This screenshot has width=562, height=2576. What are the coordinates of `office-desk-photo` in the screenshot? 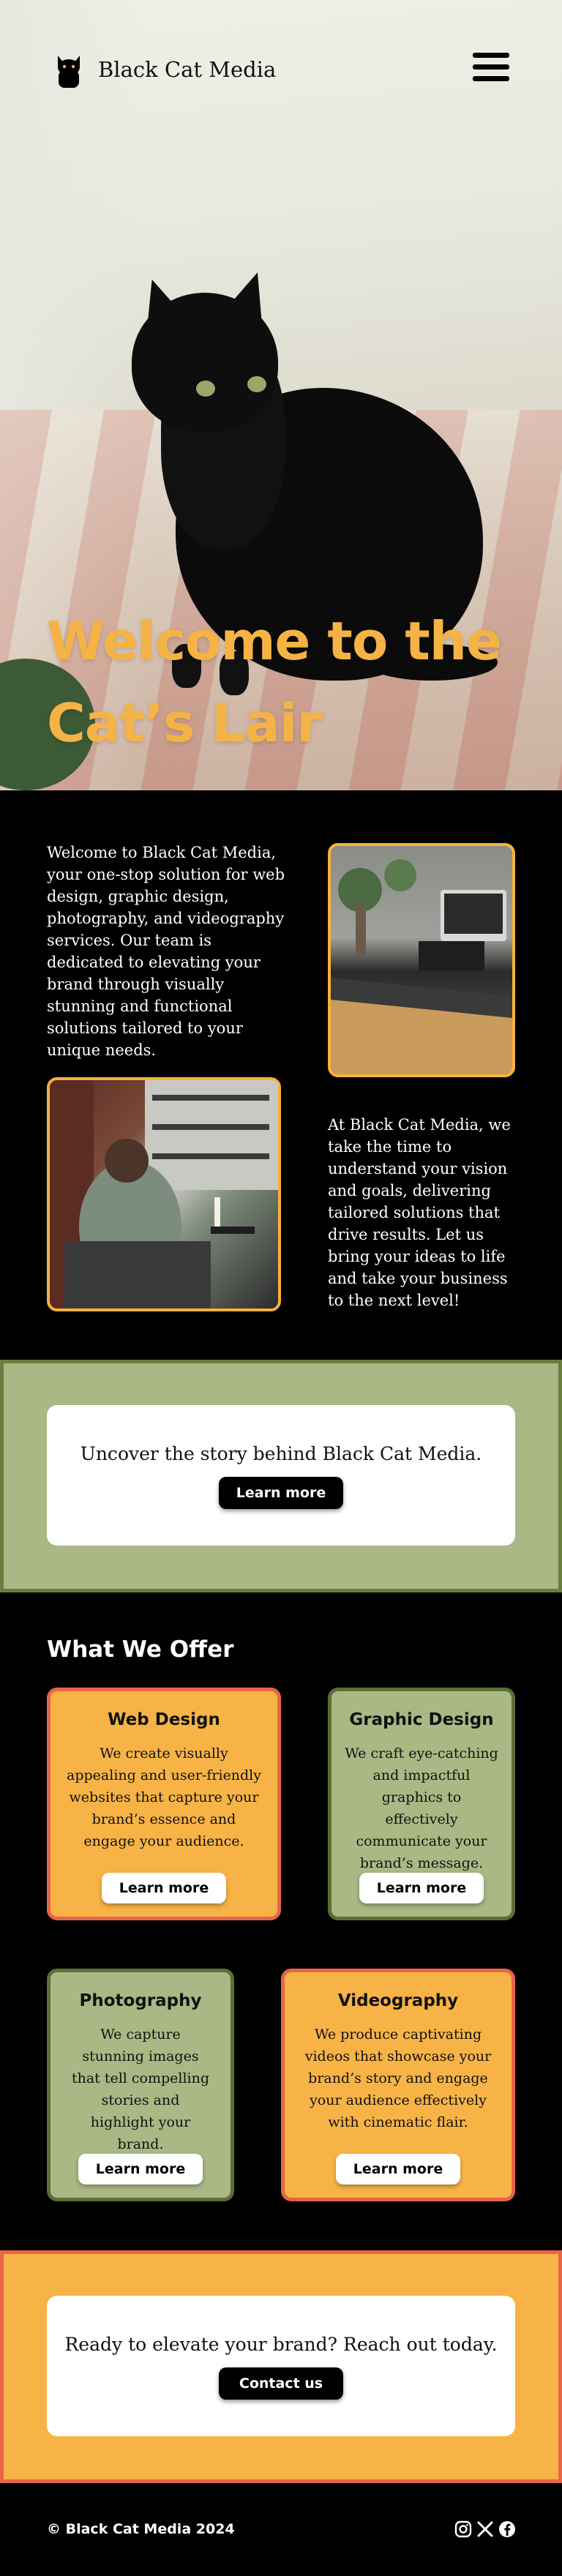 It's located at (421, 960).